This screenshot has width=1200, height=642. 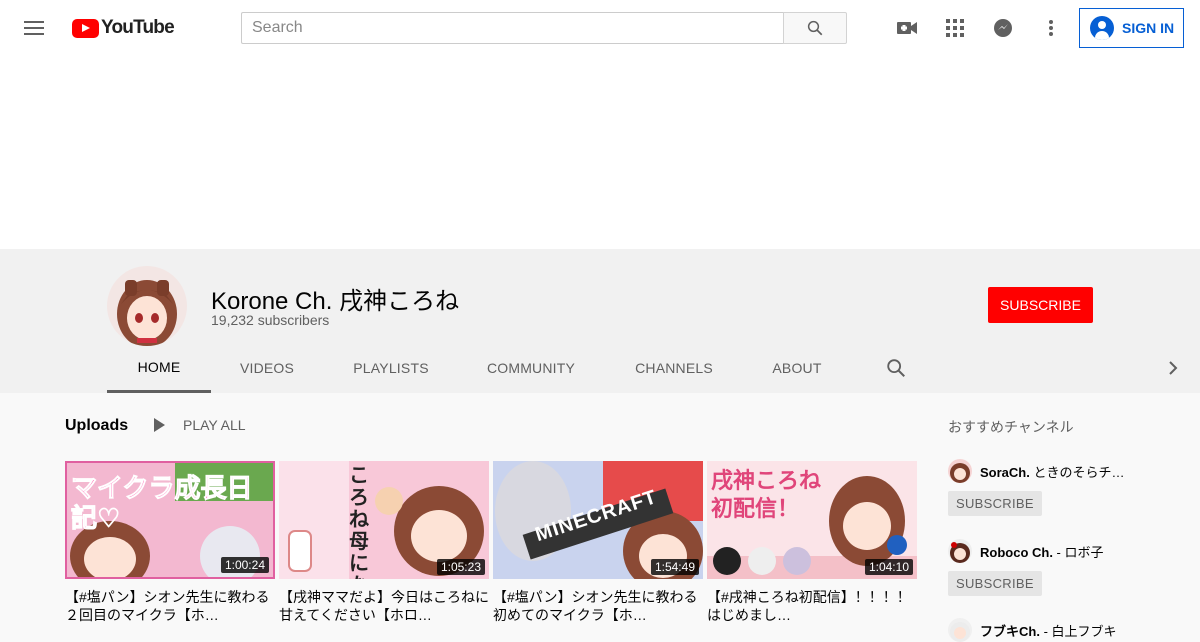 What do you see at coordinates (335, 301) in the screenshot?
I see `channel-title: Korone Ch. 戌神ころね` at bounding box center [335, 301].